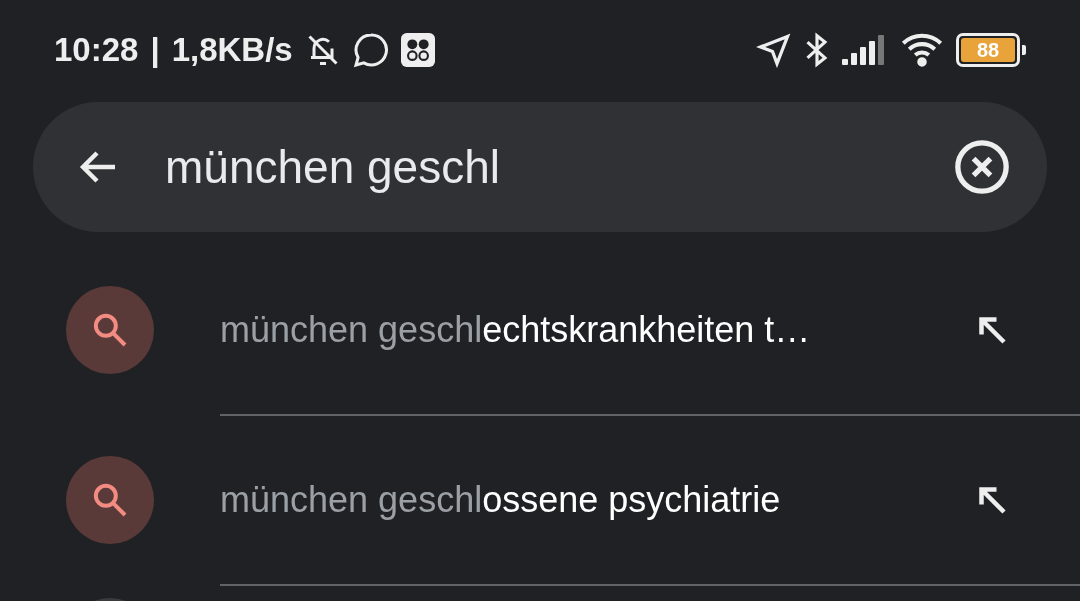 The width and height of the screenshot is (1080, 601). I want to click on app-grid-icon, so click(417, 50).